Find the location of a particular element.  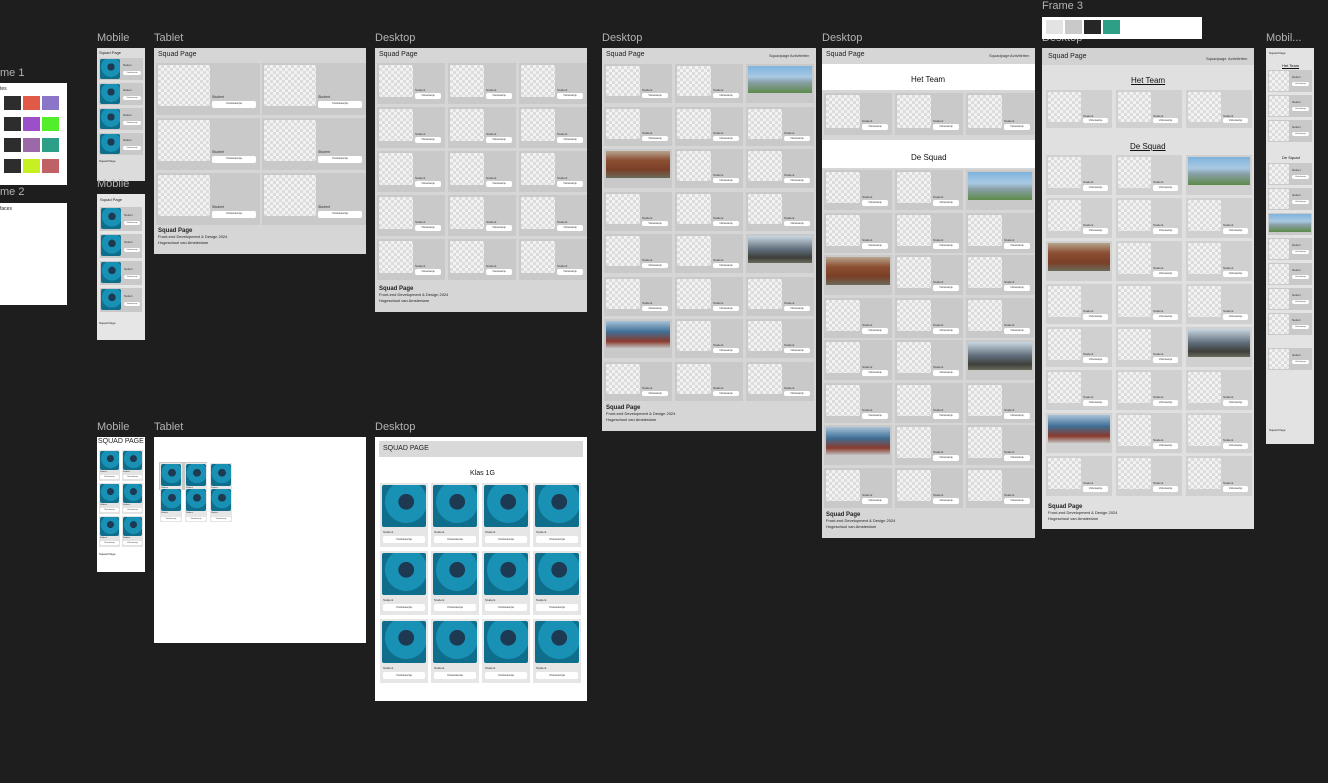

frame1-colors: tes is located at coordinates (33, 134).